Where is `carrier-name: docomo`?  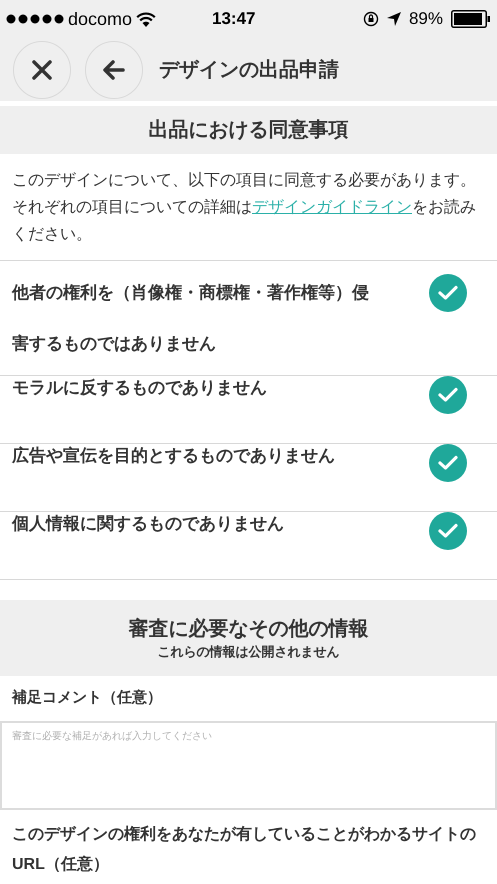 carrier-name: docomo is located at coordinates (100, 19).